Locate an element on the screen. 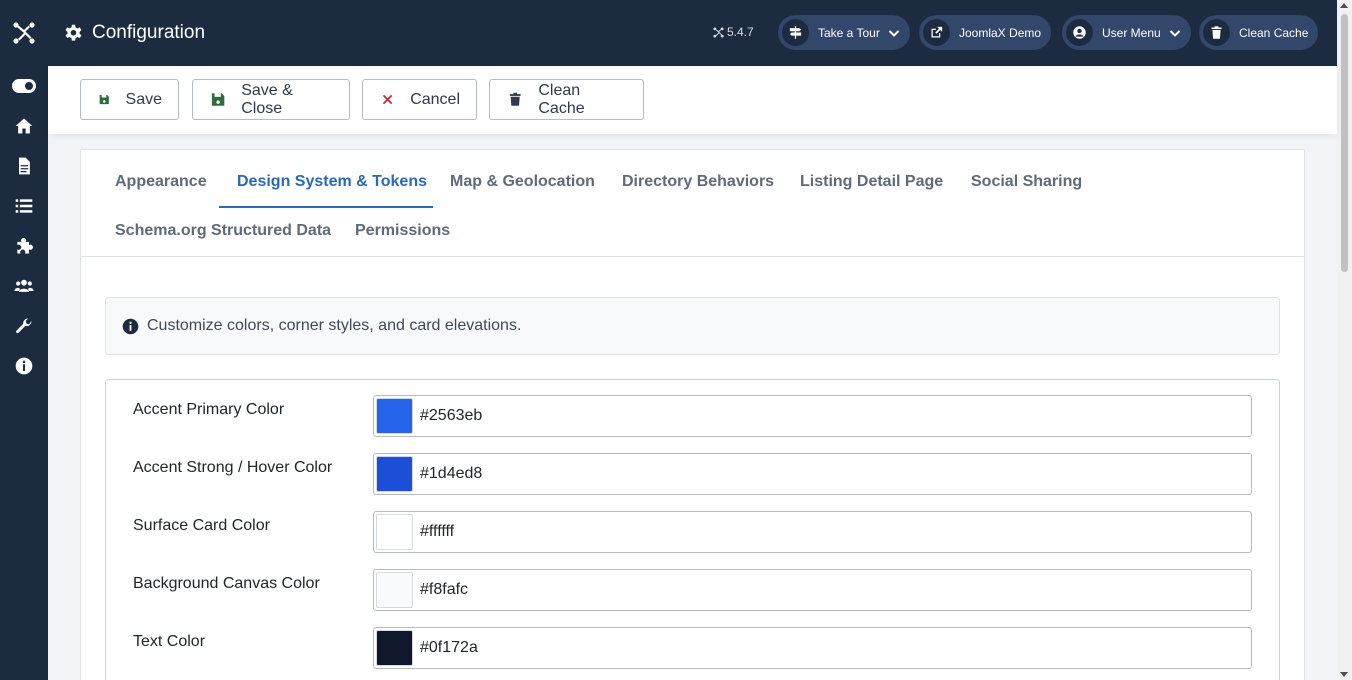 The height and width of the screenshot is (680, 1352). joomlax-demo-button: JoomlaX Demo is located at coordinates (985, 32).